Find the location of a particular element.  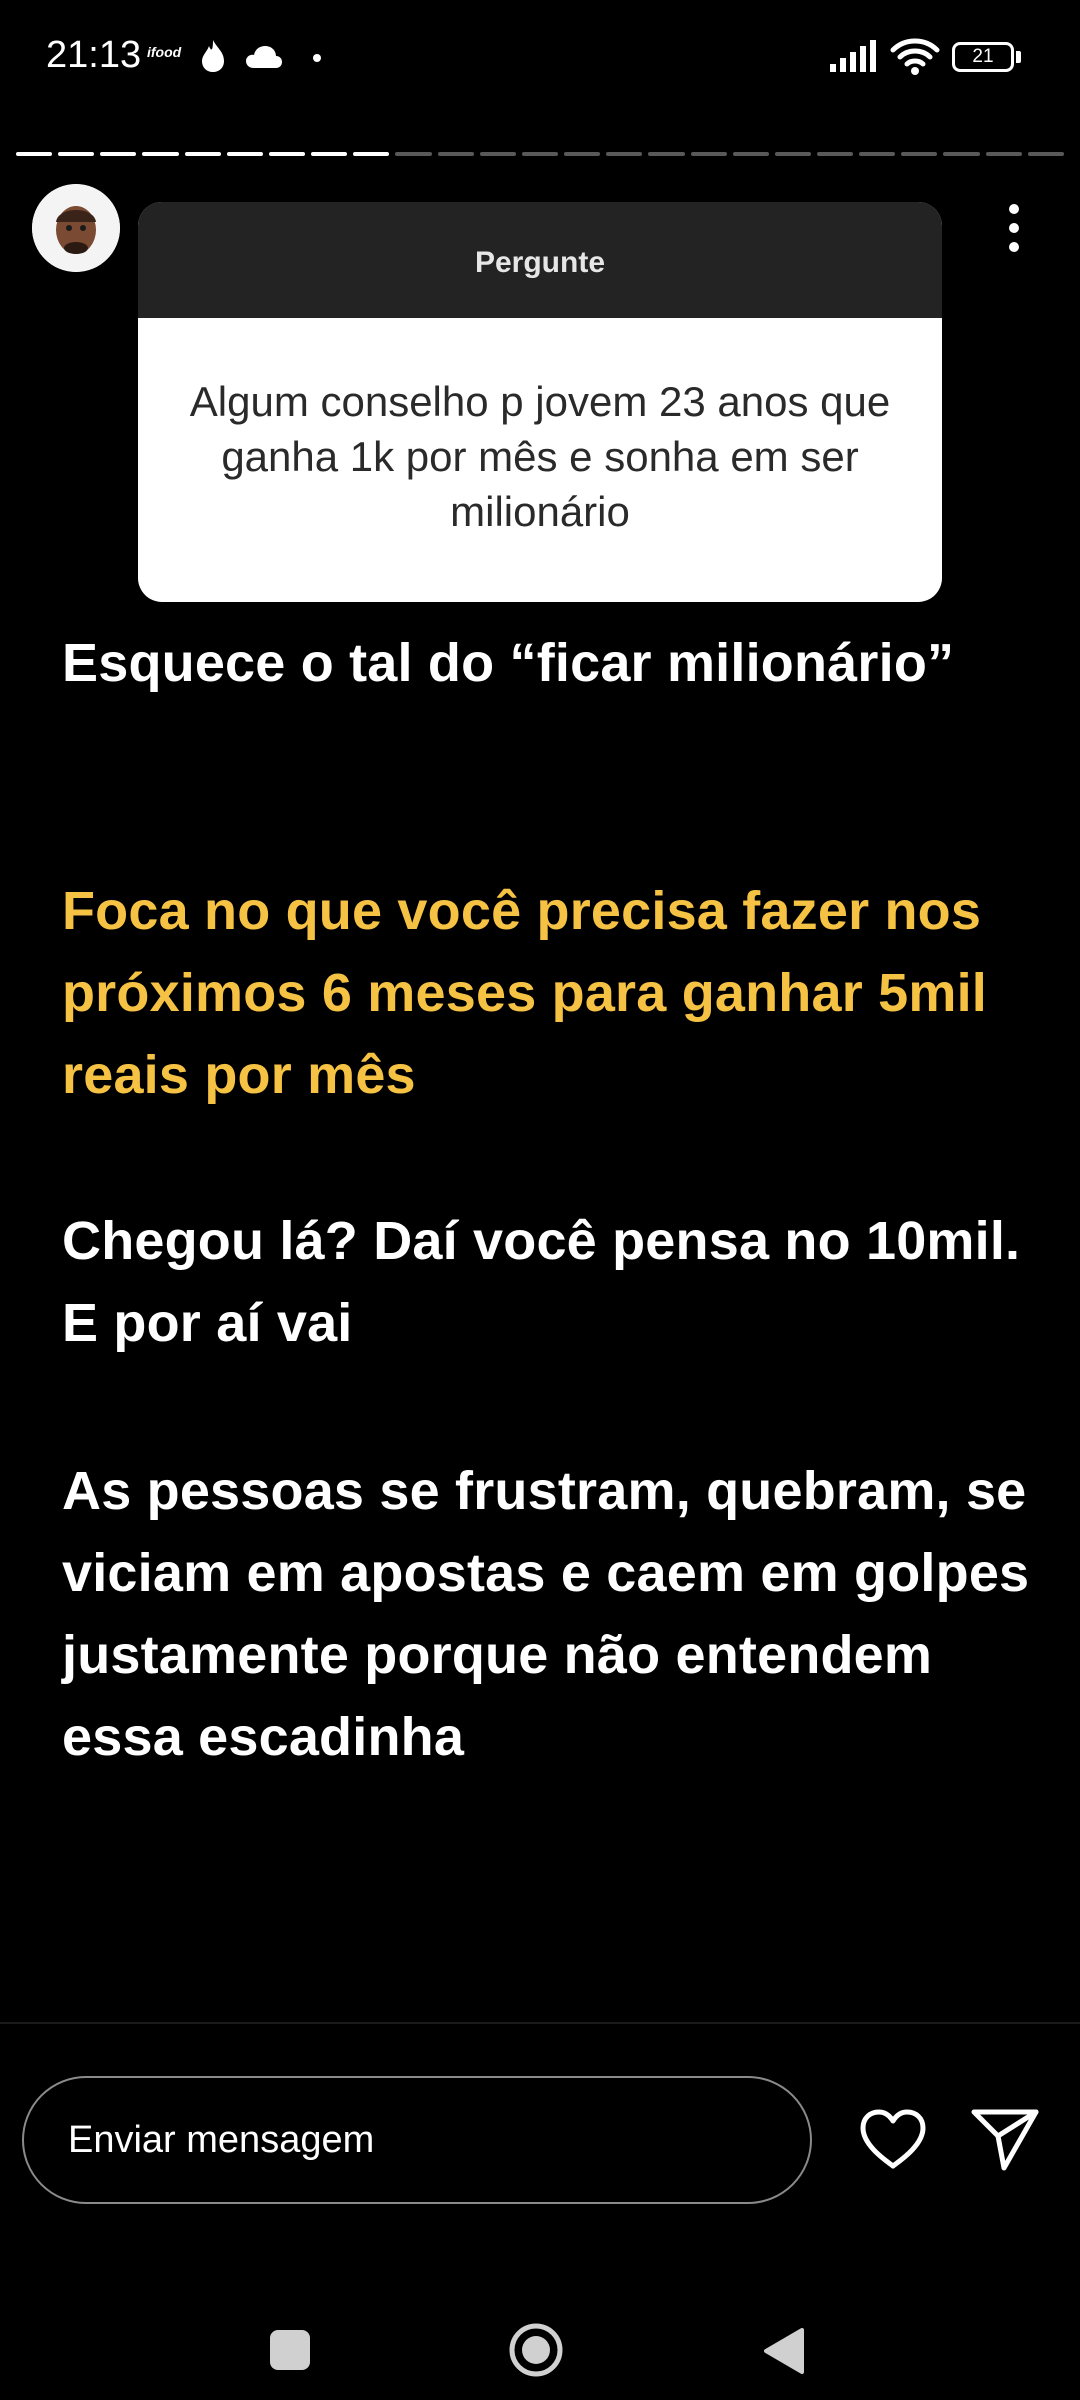

wifi-icon is located at coordinates (915, 56).